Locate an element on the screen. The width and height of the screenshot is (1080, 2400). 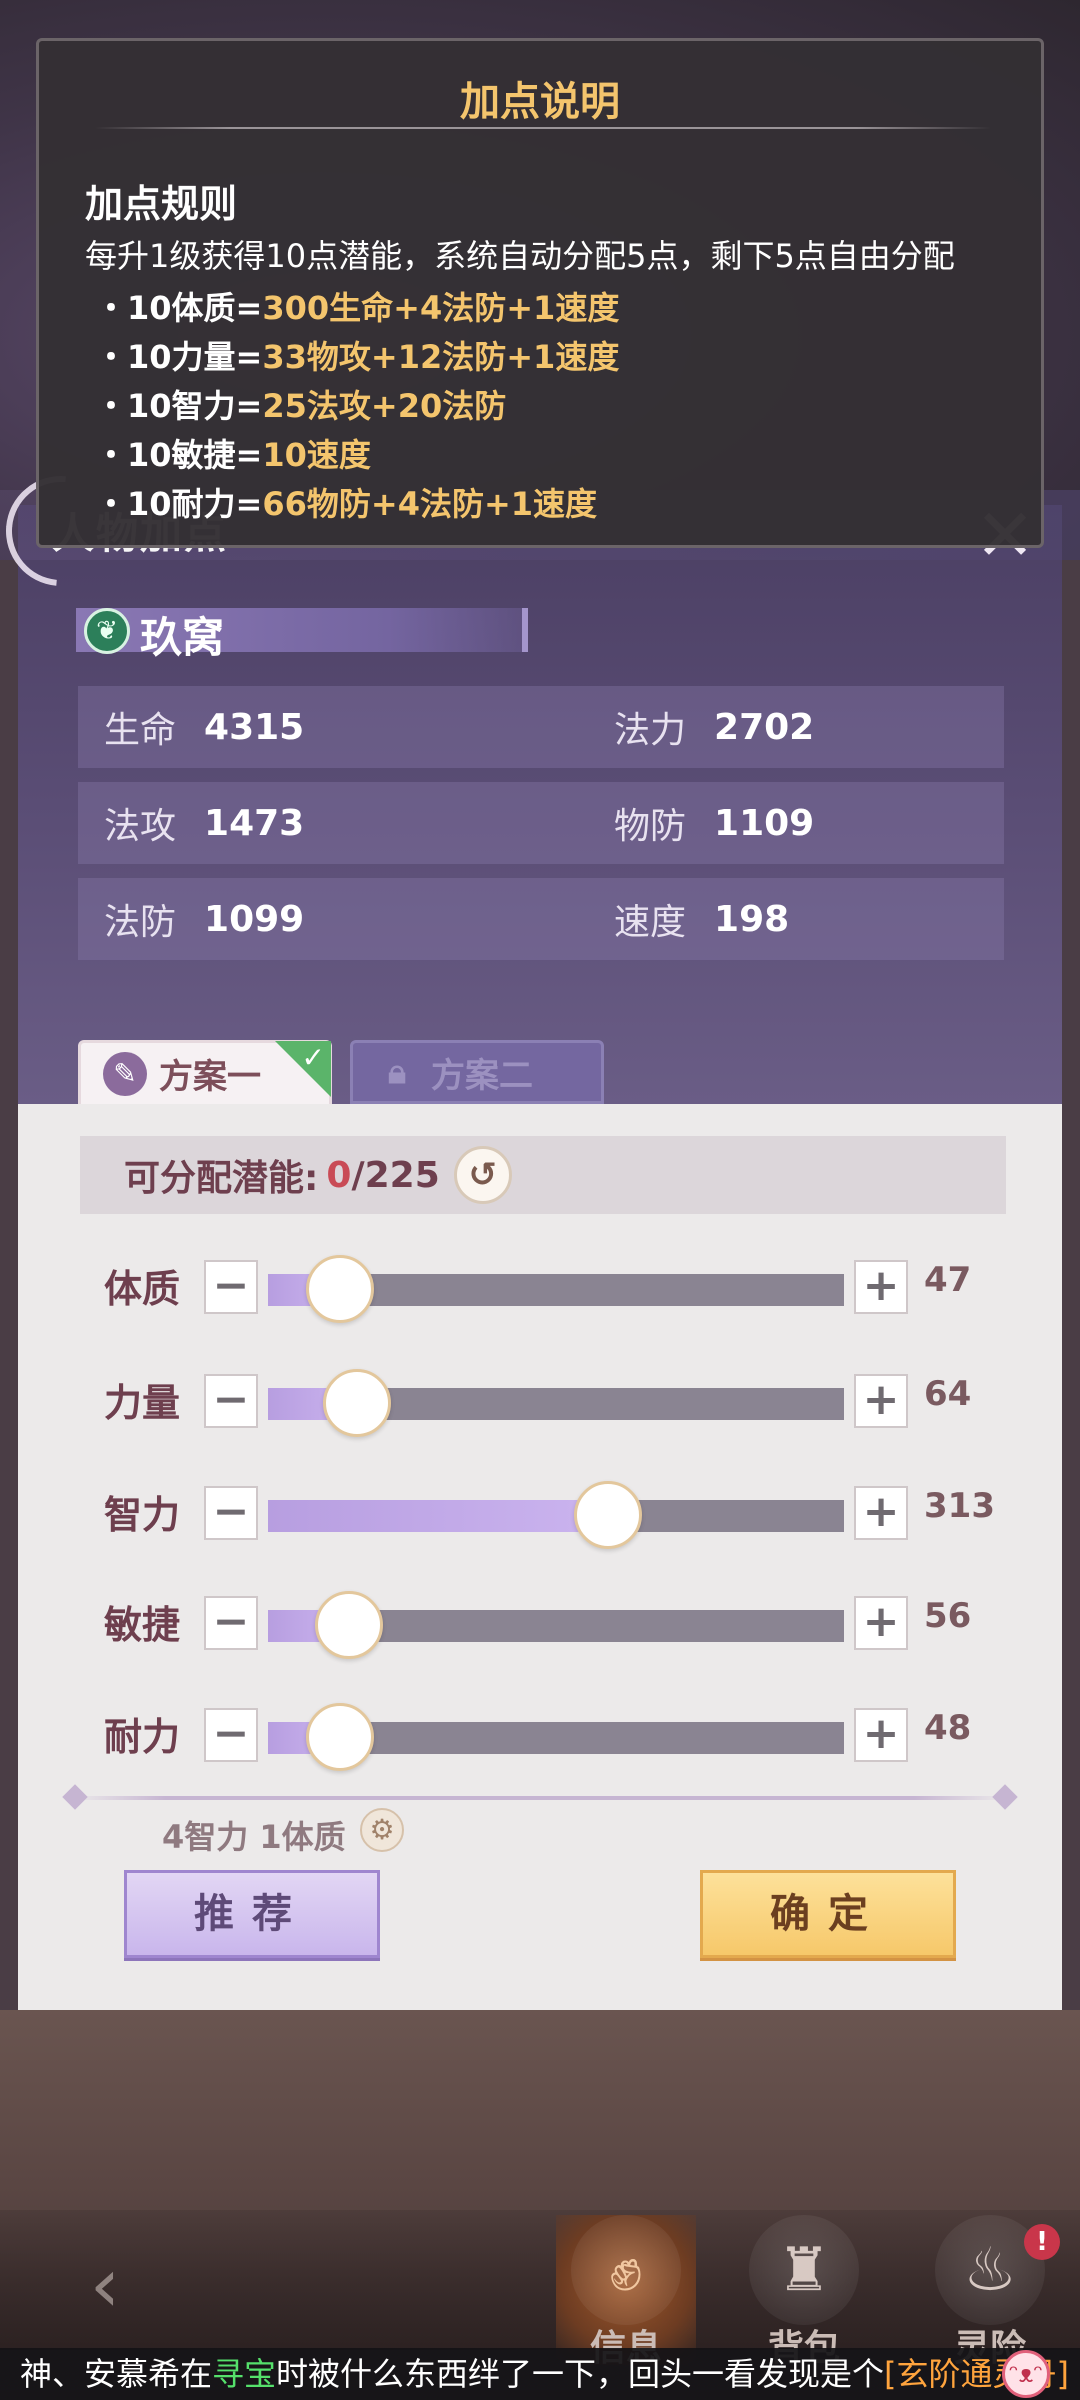
attribute-row: 耐力 − +48 is located at coordinates (540, 1734).